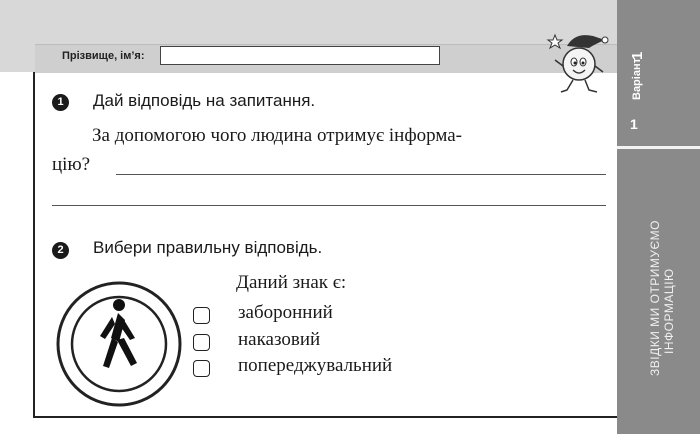 This screenshot has height=434, width=700. What do you see at coordinates (34, 245) in the screenshot?
I see `frame-left` at bounding box center [34, 245].